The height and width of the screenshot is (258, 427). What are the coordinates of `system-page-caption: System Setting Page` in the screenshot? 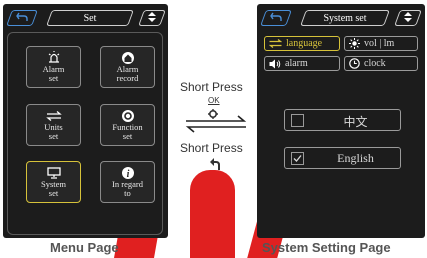 It's located at (326, 247).